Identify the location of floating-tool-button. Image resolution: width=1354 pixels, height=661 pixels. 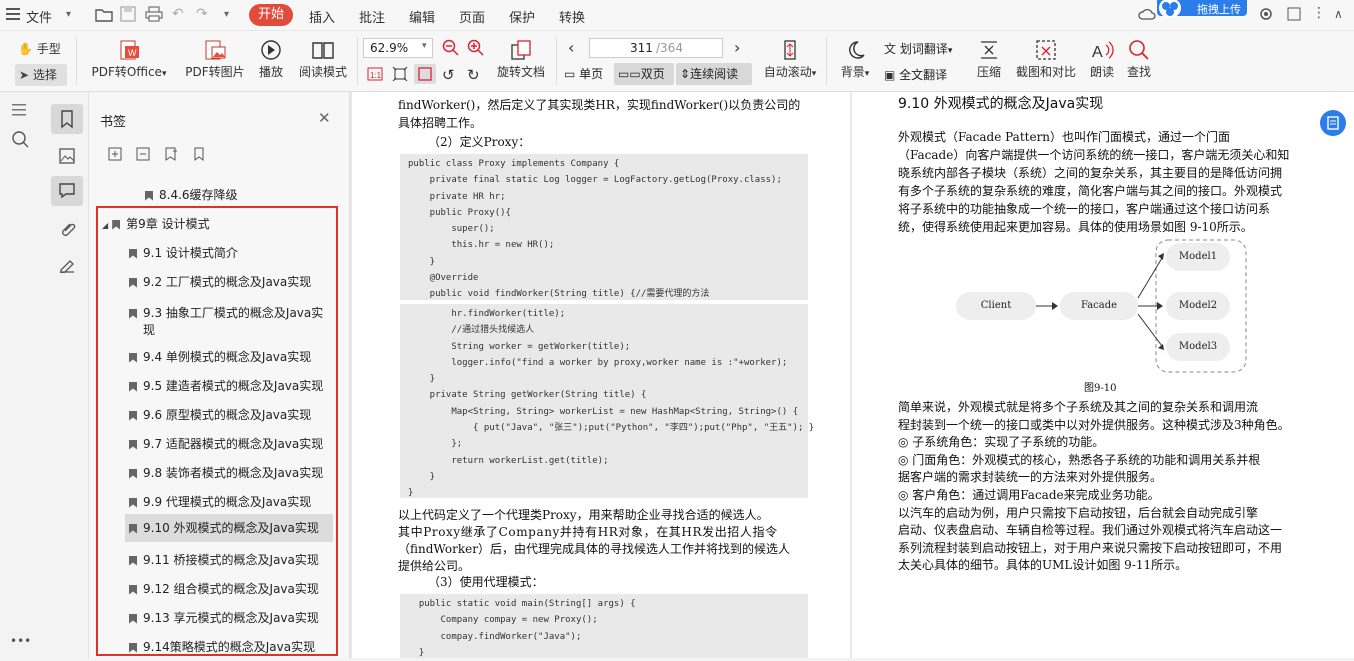
(1333, 123).